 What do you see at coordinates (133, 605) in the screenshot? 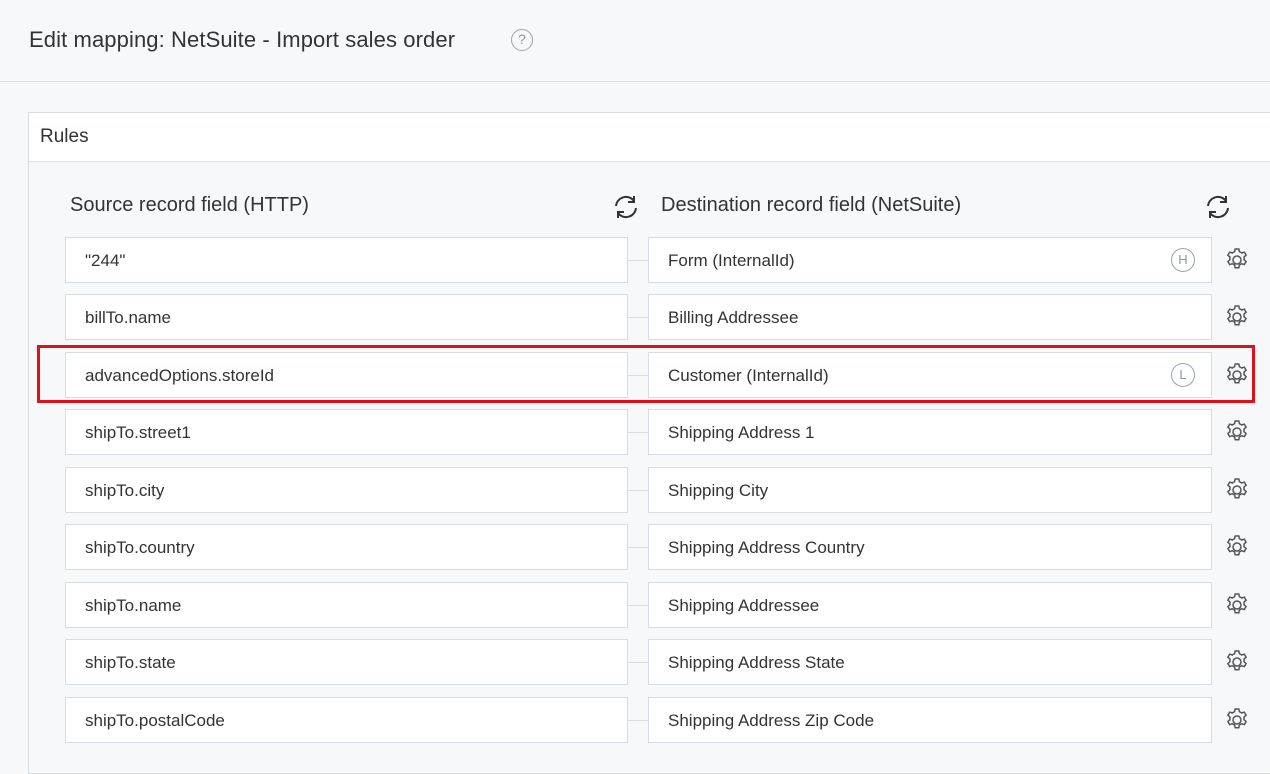
I see `source-field-value: shipTo.name` at bounding box center [133, 605].